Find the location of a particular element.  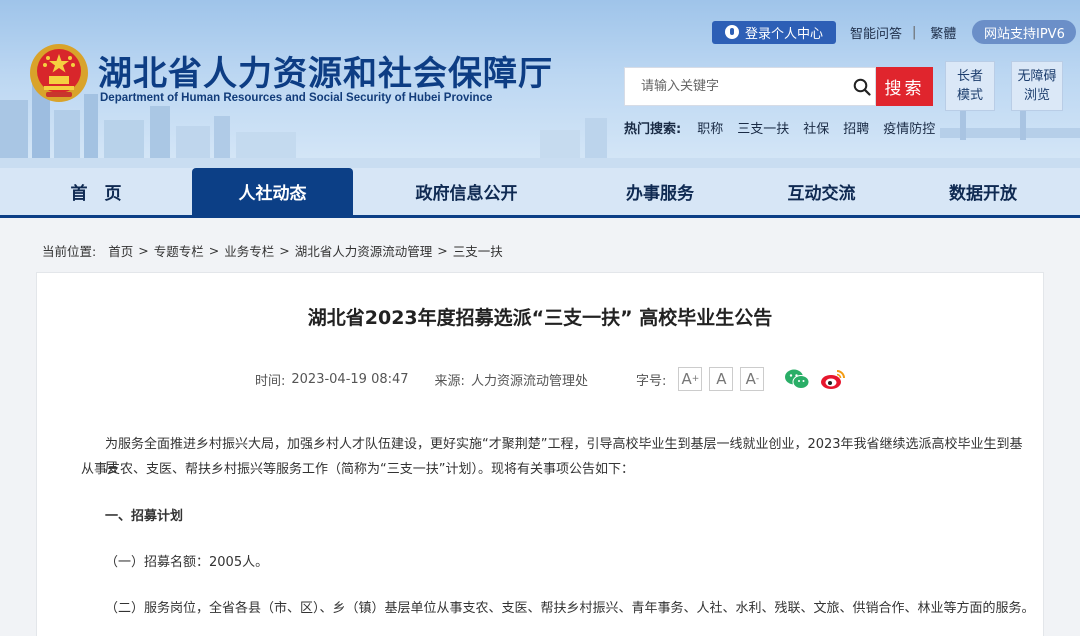

elder-mode-label-2: 模式 is located at coordinates (969, 95).